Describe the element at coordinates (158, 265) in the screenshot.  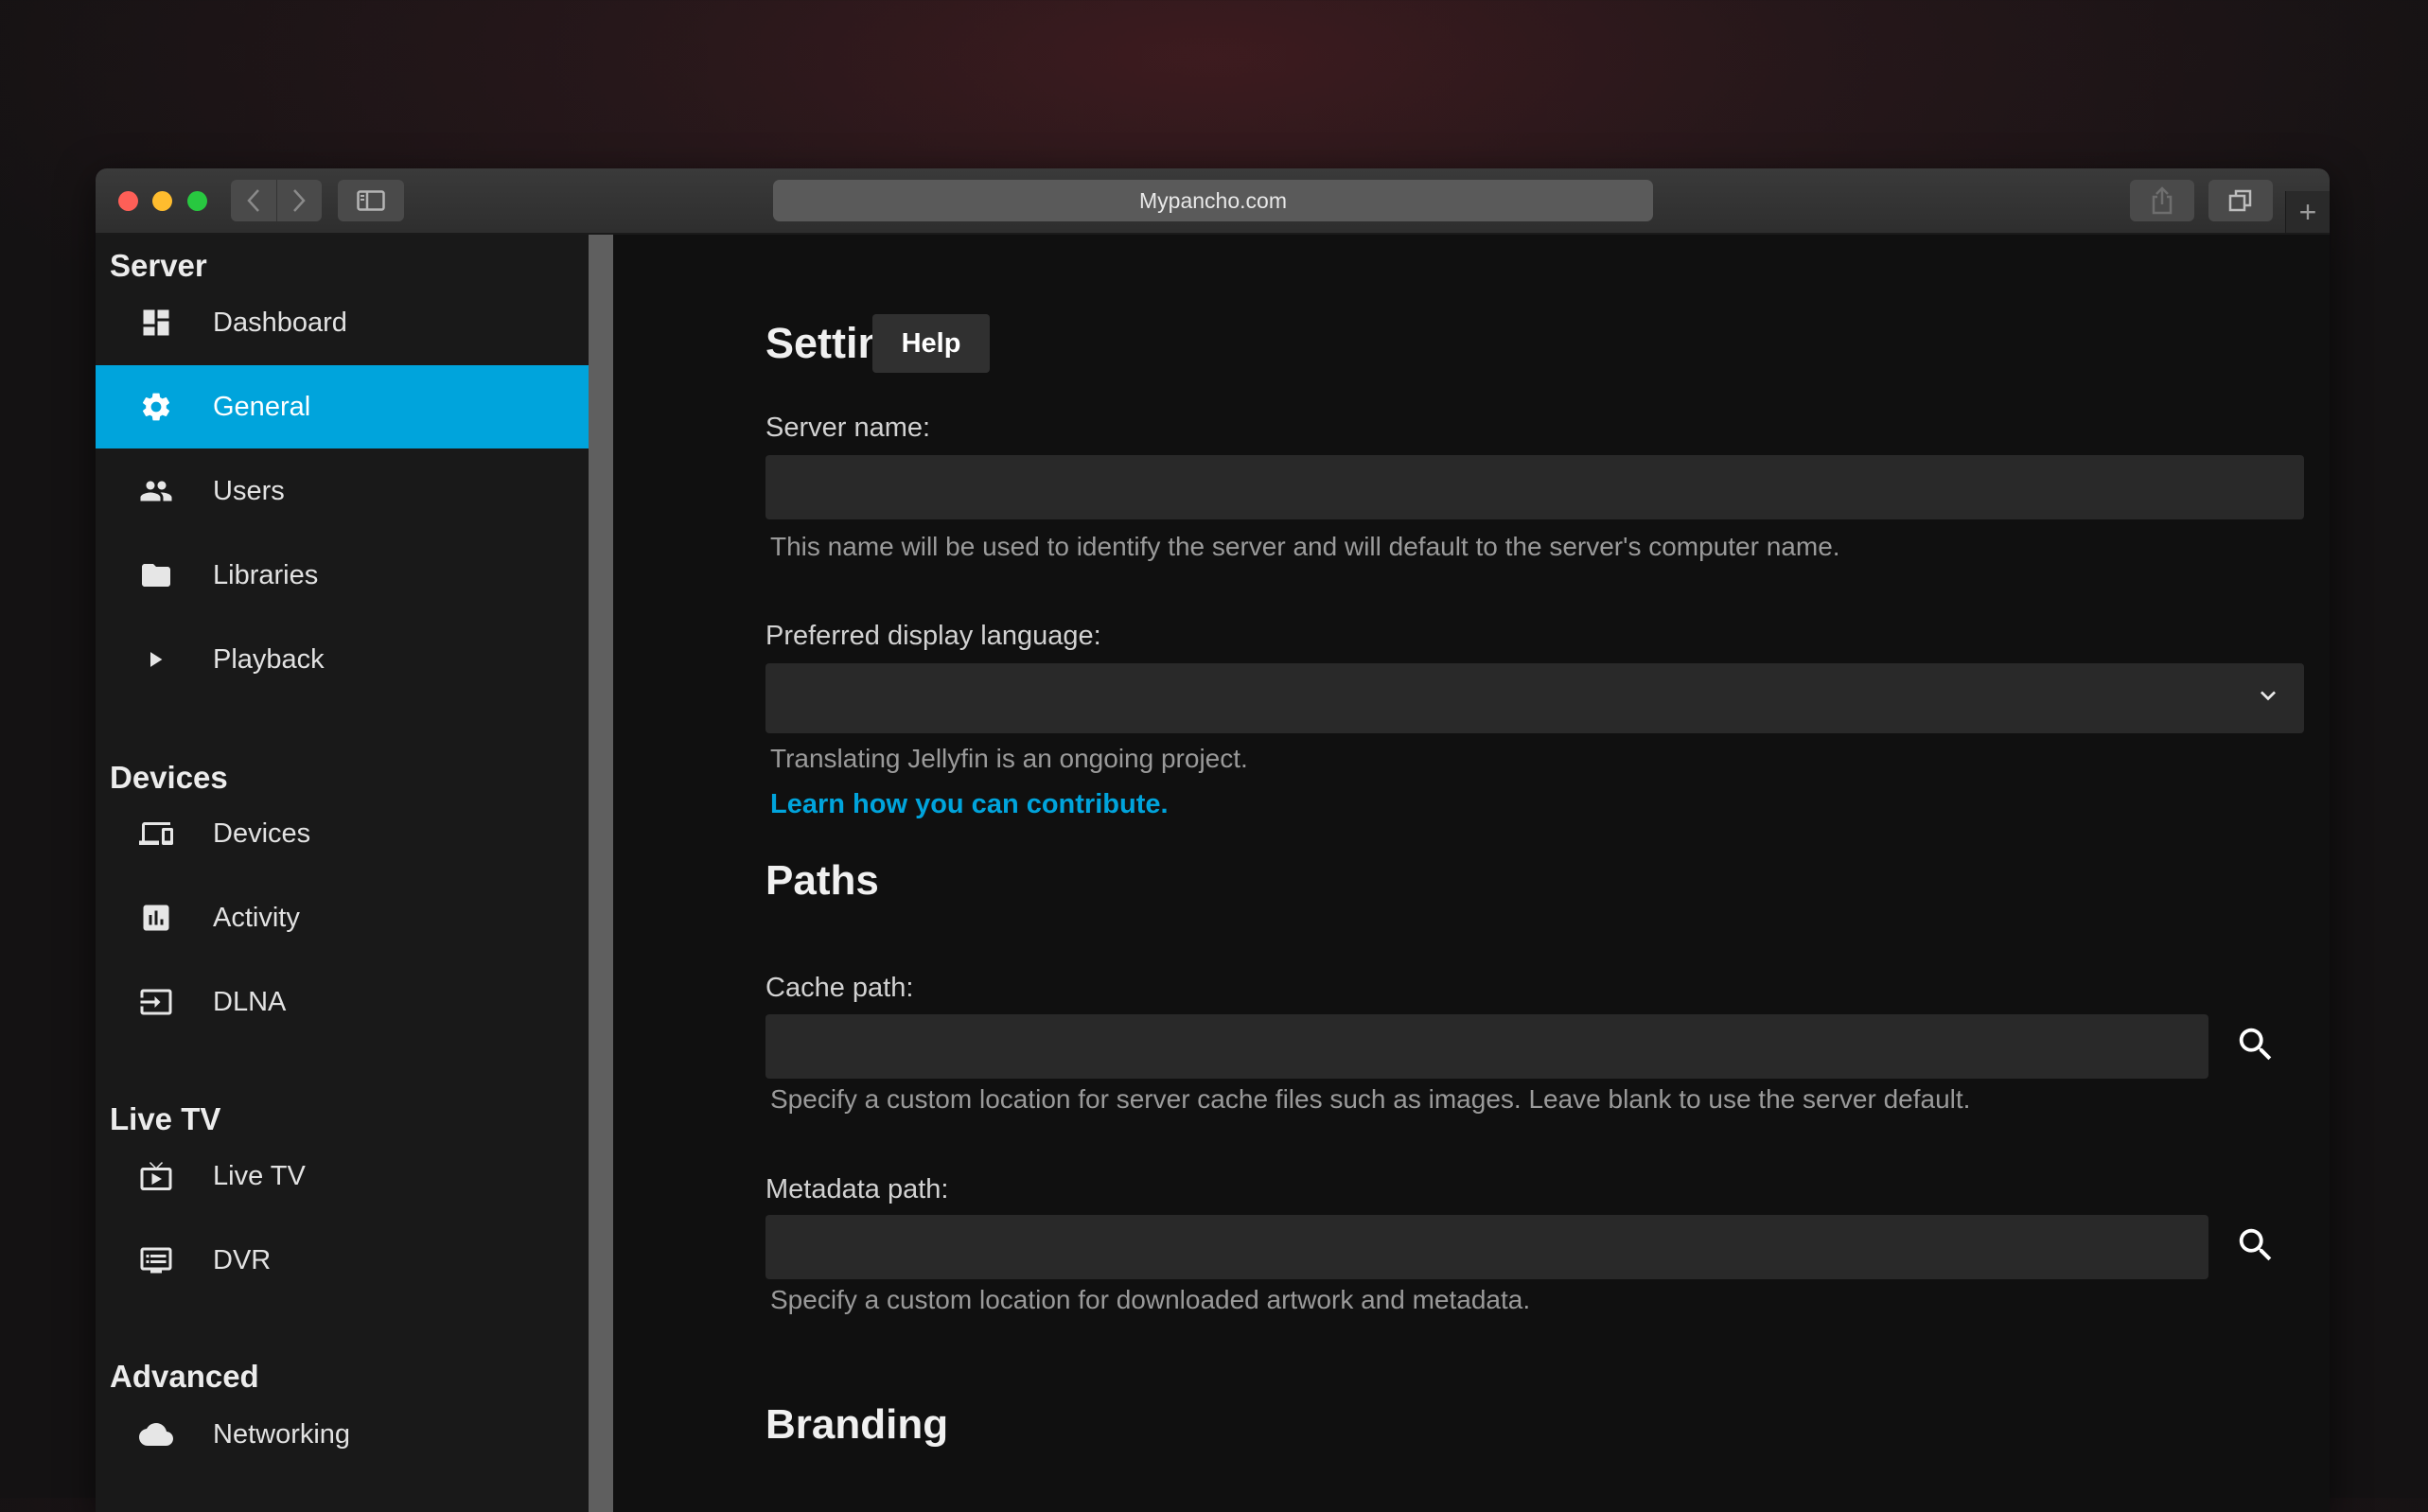
I see `section-title-server: Server` at that location.